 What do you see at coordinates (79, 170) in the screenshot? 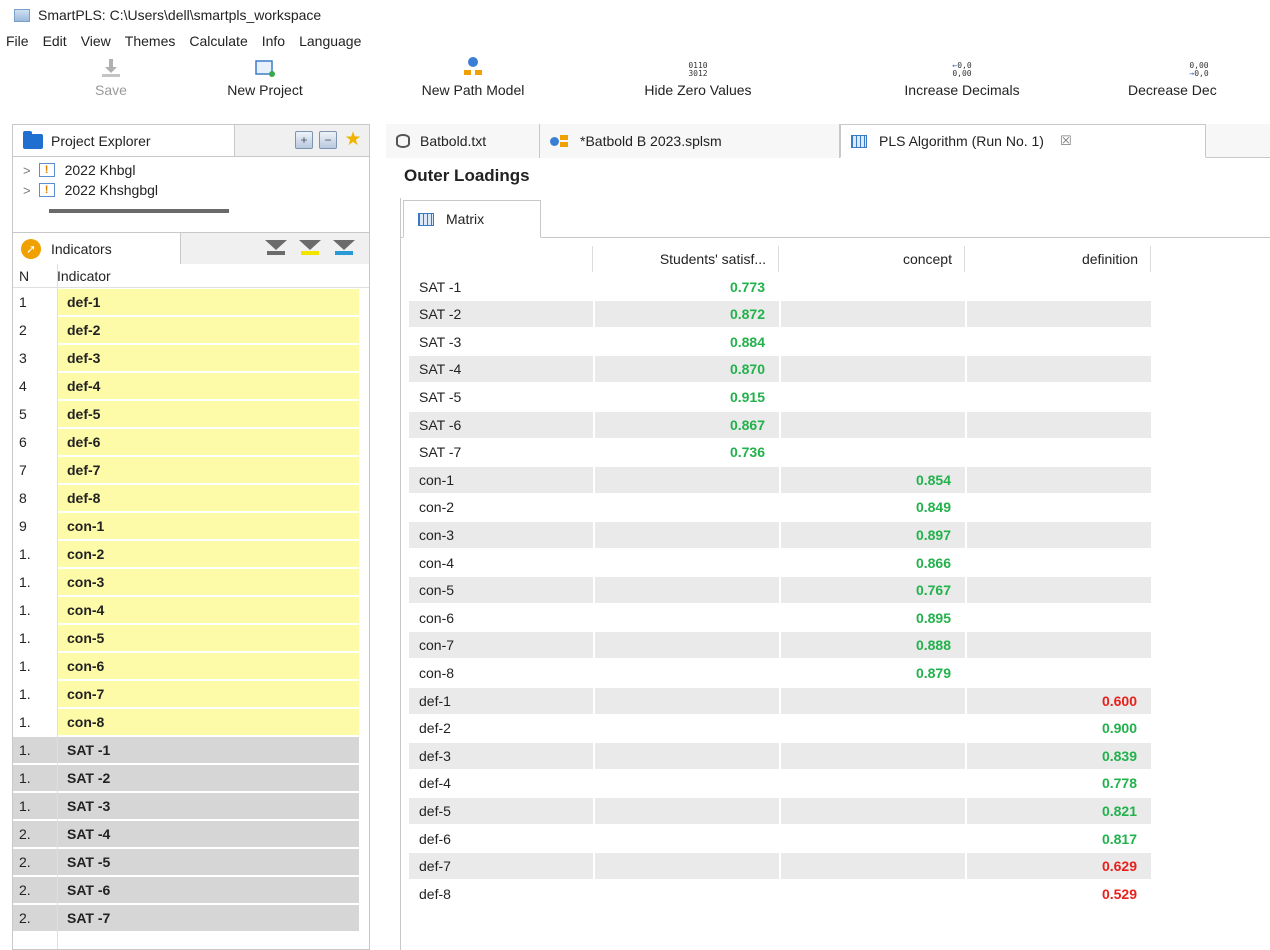
I see `project-item: > ! 2022 Khbgl` at bounding box center [79, 170].